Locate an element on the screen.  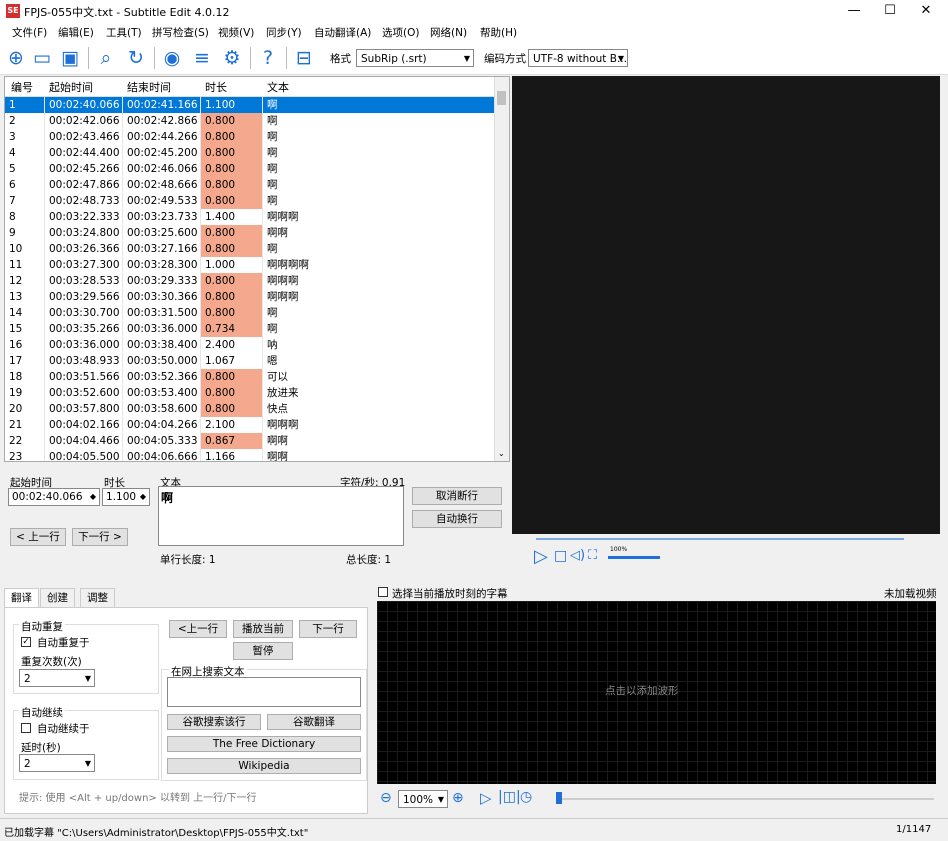
replace-icon: ↻ is located at coordinates (136, 58).